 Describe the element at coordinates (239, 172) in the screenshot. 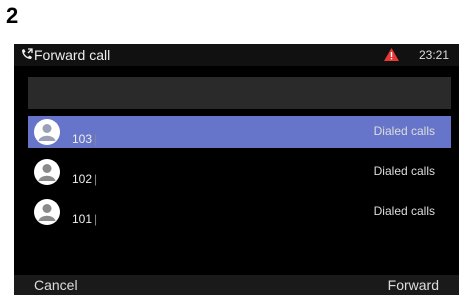

I see `list-item-call-102: 102 | Dialed calls` at that location.